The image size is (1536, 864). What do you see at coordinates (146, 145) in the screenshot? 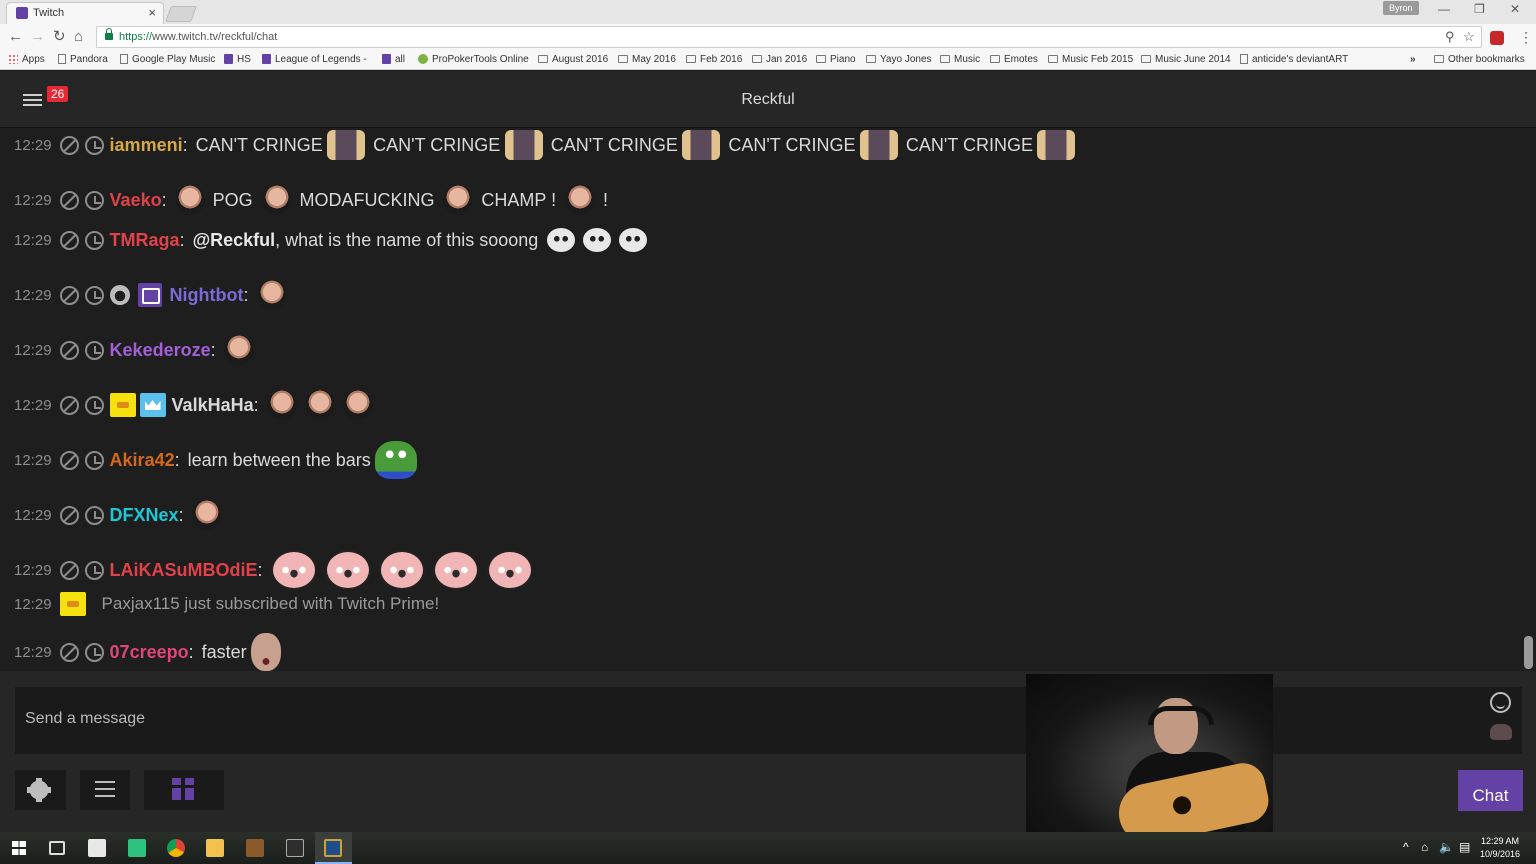
I see `chat-username: iammeni` at bounding box center [146, 145].